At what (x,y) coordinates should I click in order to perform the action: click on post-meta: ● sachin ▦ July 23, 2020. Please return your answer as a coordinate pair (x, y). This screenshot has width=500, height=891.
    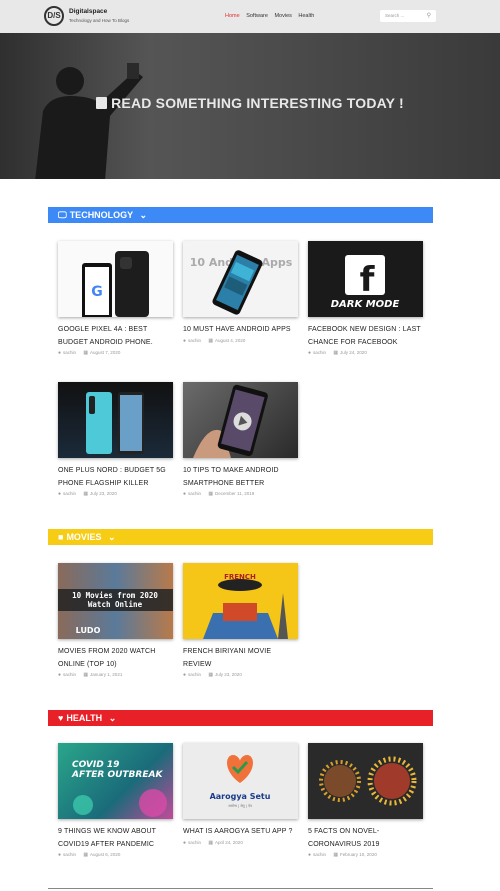
    Looking at the image, I should click on (115, 494).